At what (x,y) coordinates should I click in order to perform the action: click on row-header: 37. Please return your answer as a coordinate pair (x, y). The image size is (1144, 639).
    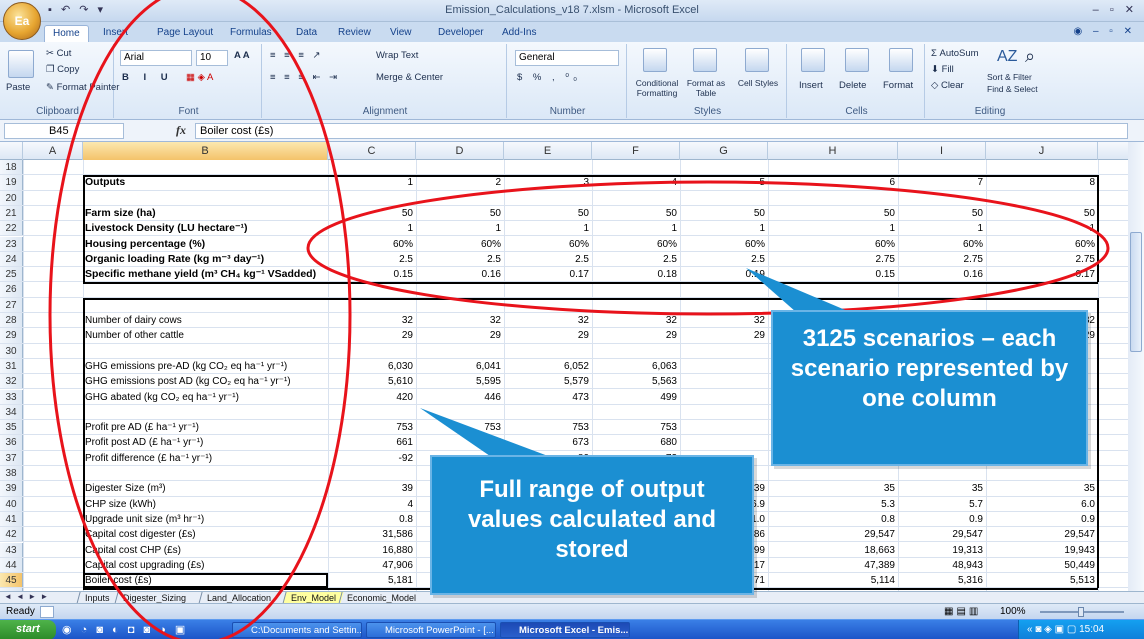
    Looking at the image, I should click on (11, 457).